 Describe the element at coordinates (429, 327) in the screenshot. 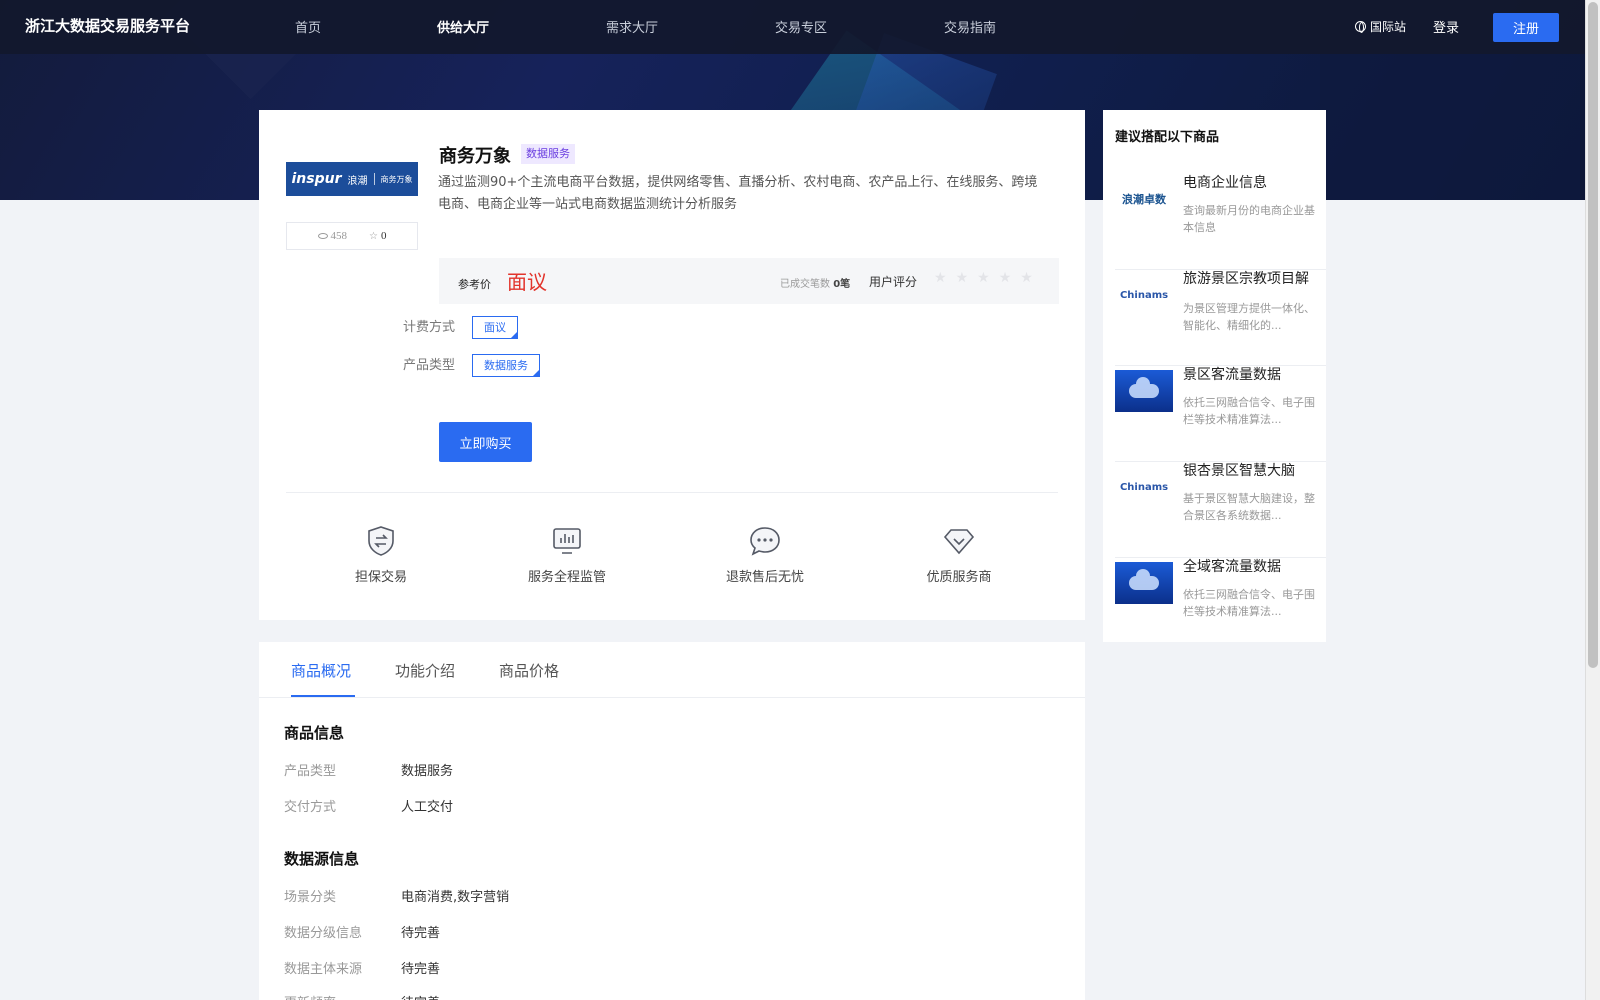

I see `billing-label: 计费方式` at that location.